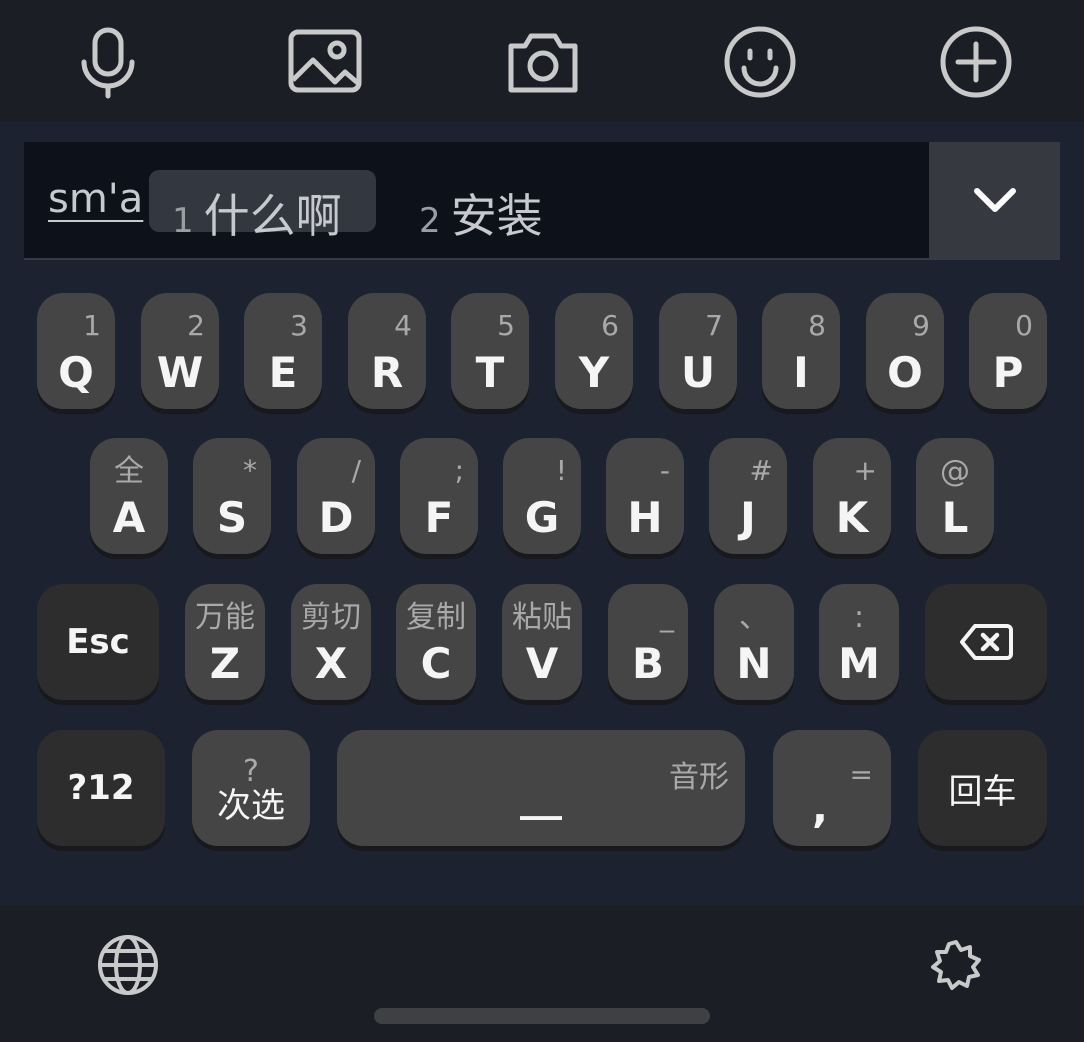  I want to click on space-key: 音形 __, so click(541, 788).